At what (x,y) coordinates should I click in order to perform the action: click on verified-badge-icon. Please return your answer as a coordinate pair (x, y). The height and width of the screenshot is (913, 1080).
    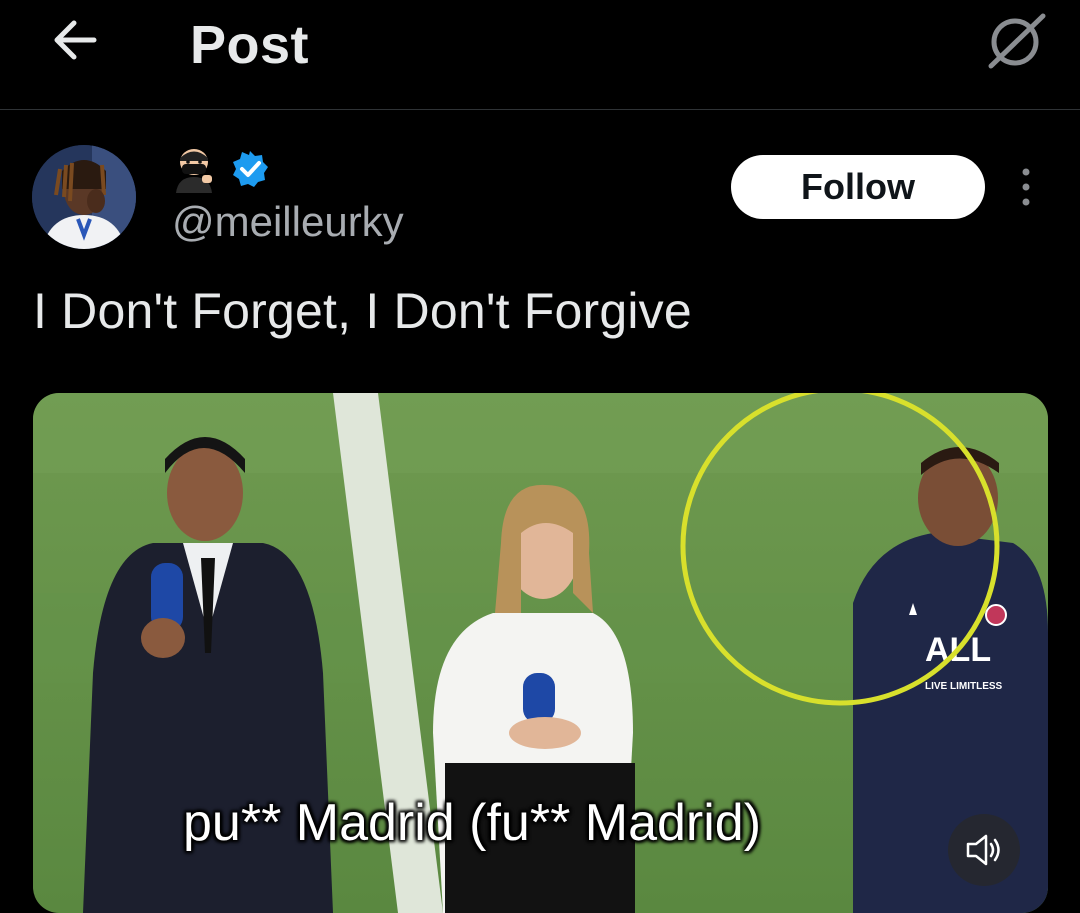
    Looking at the image, I should click on (250, 169).